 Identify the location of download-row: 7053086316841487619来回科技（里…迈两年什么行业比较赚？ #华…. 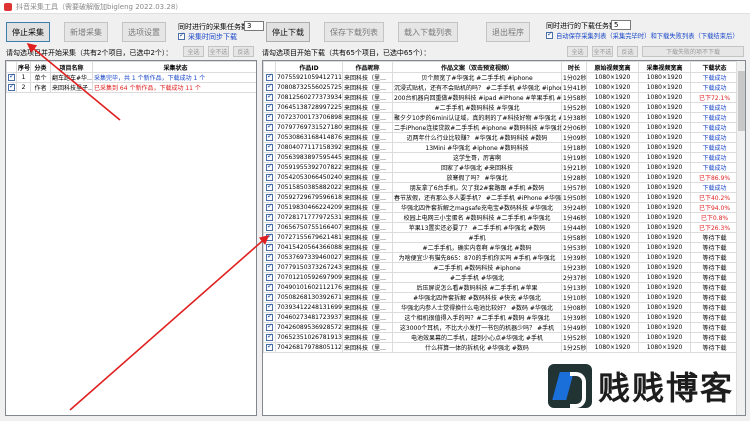
(501, 137).